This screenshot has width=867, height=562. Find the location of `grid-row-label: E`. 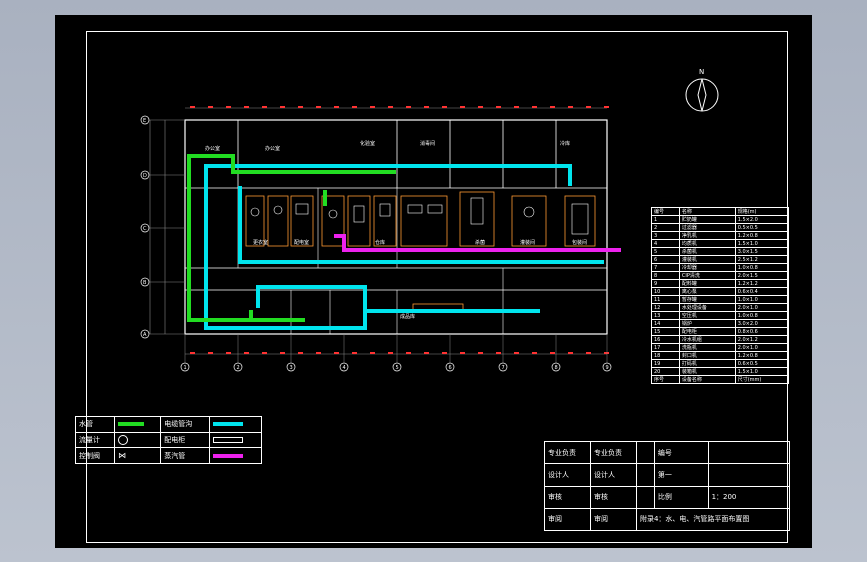

grid-row-label: E is located at coordinates (144, 121).